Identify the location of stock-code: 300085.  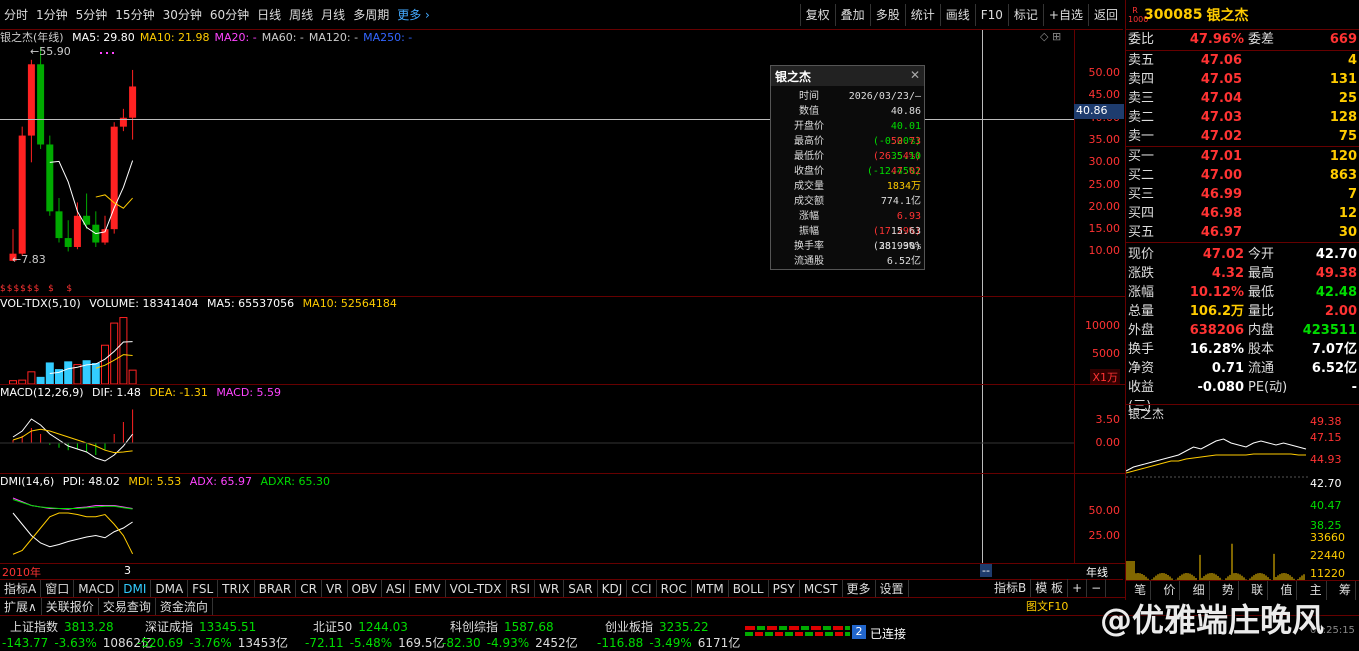
(1173, 14).